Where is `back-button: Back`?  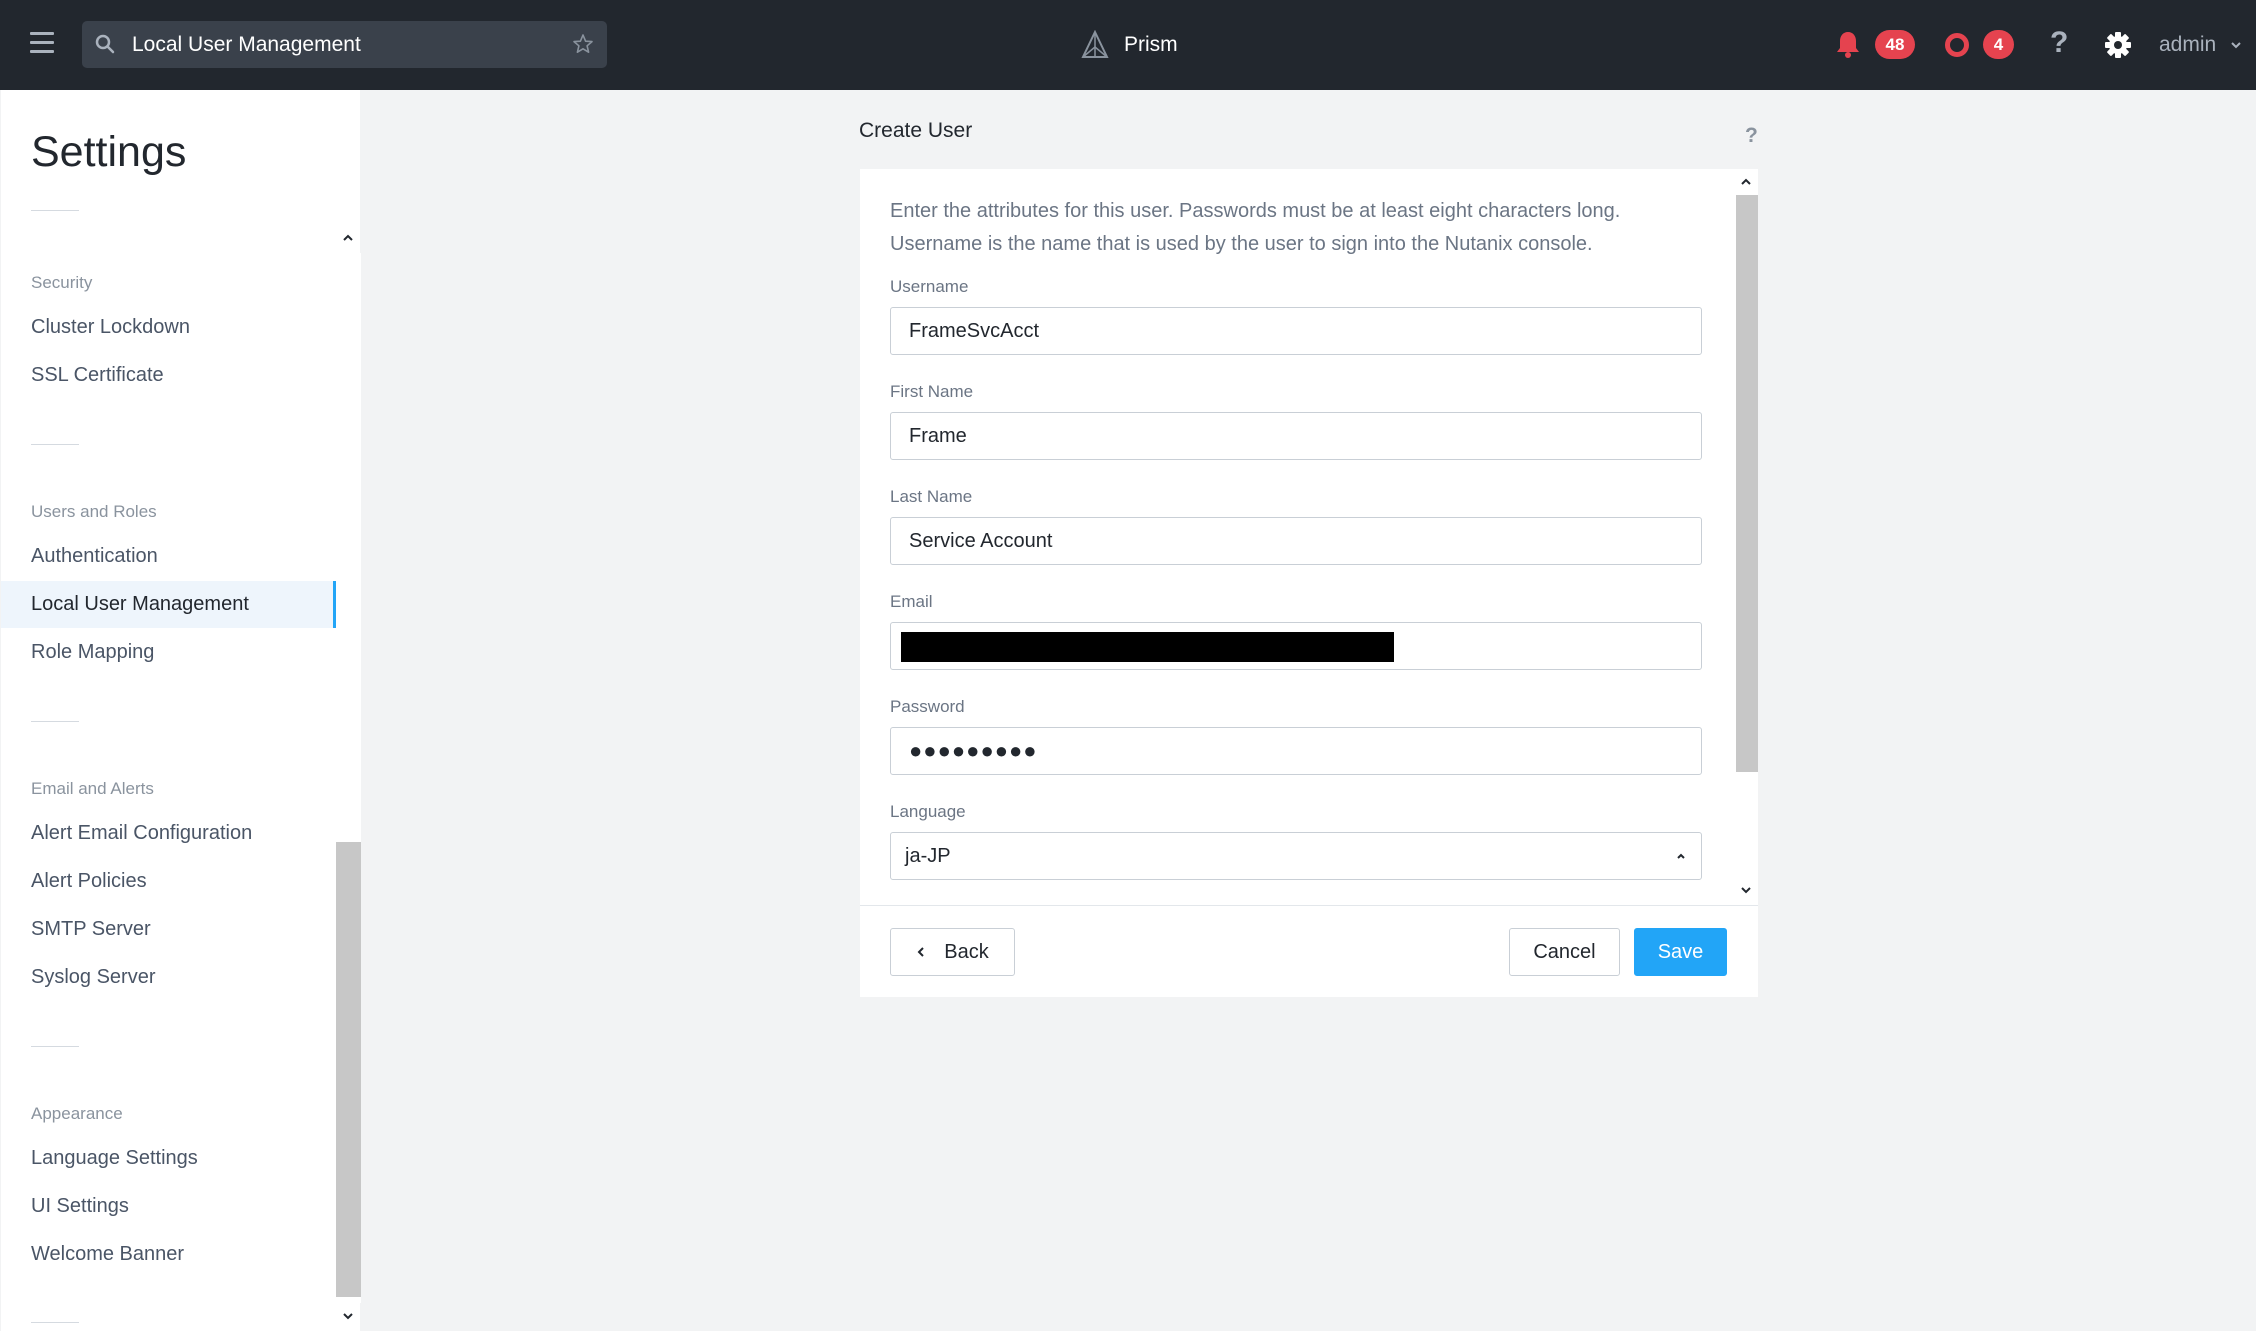 back-button: Back is located at coordinates (952, 952).